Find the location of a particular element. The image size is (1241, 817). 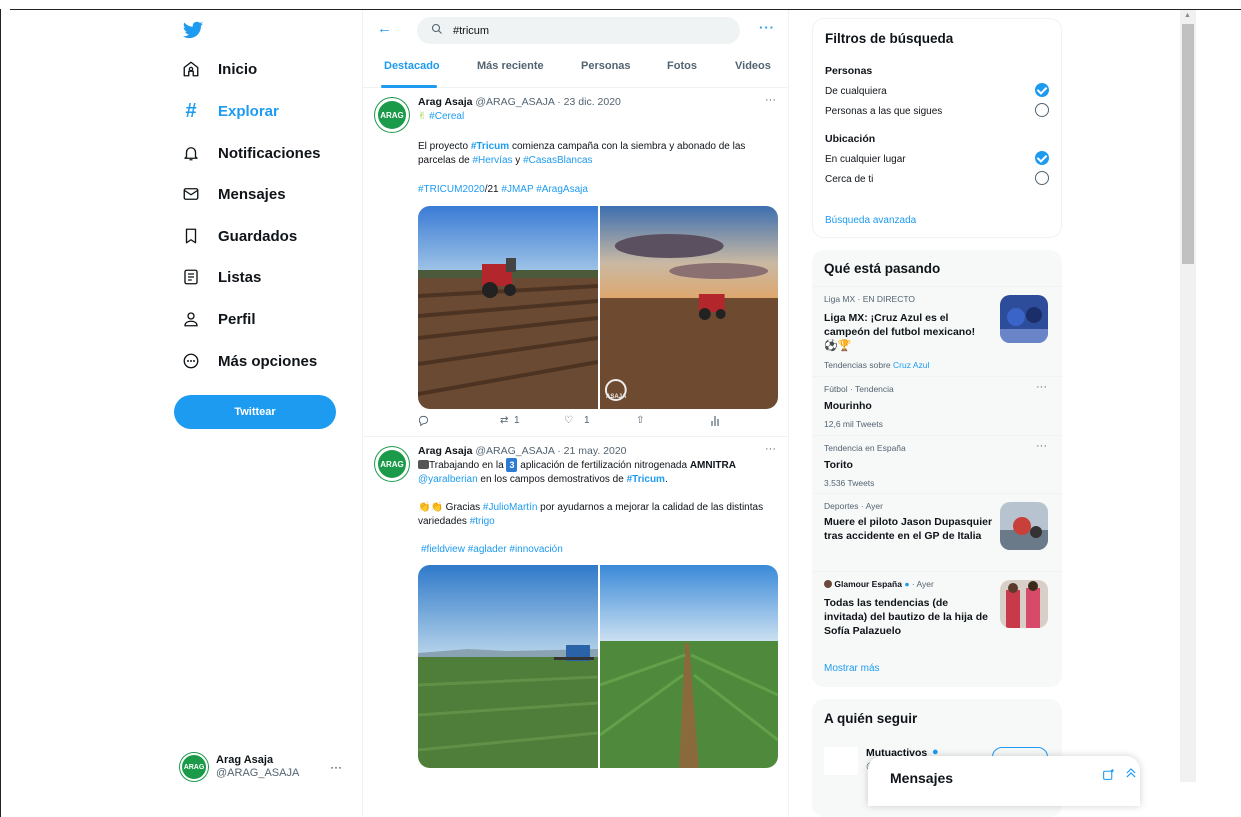

tweet-button: Twittear is located at coordinates (255, 412).